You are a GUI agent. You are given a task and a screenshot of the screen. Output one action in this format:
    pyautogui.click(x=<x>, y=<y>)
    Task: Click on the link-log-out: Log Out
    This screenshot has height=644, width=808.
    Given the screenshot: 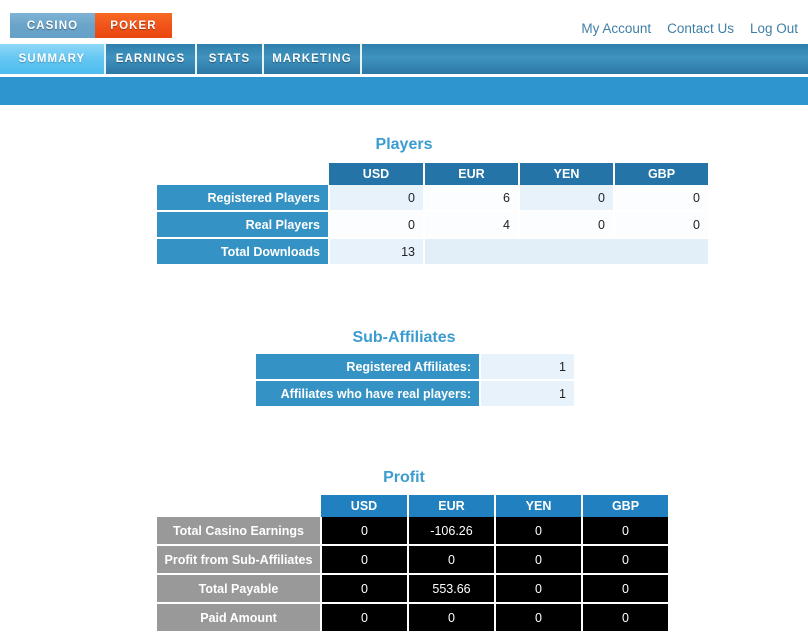 What is the action you would take?
    pyautogui.click(x=774, y=28)
    